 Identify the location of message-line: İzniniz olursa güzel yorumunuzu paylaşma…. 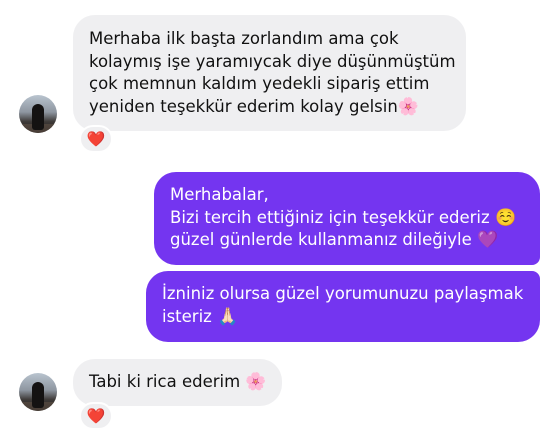
(343, 293).